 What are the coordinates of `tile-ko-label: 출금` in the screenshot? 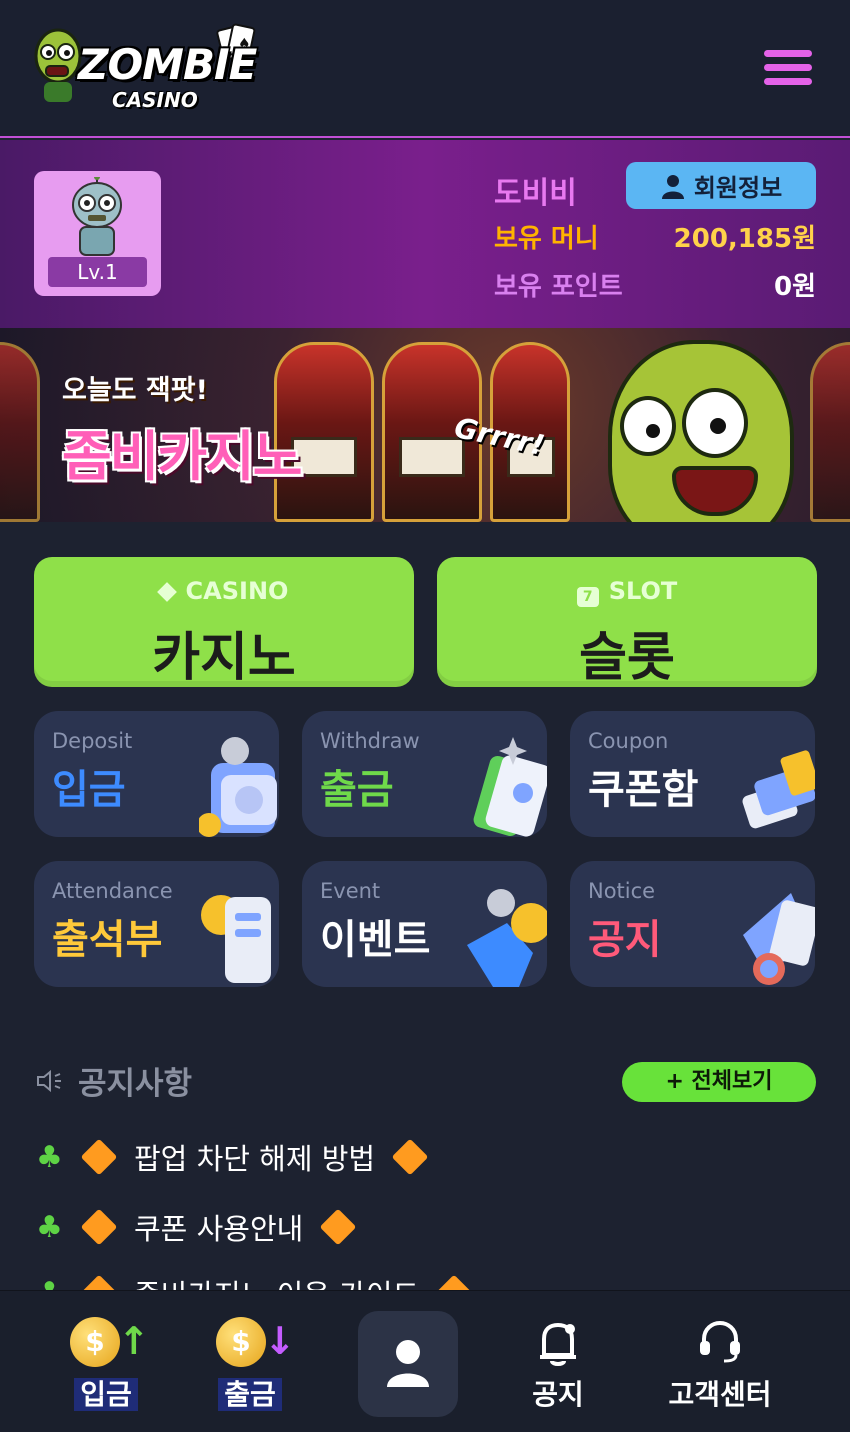 It's located at (357, 790).